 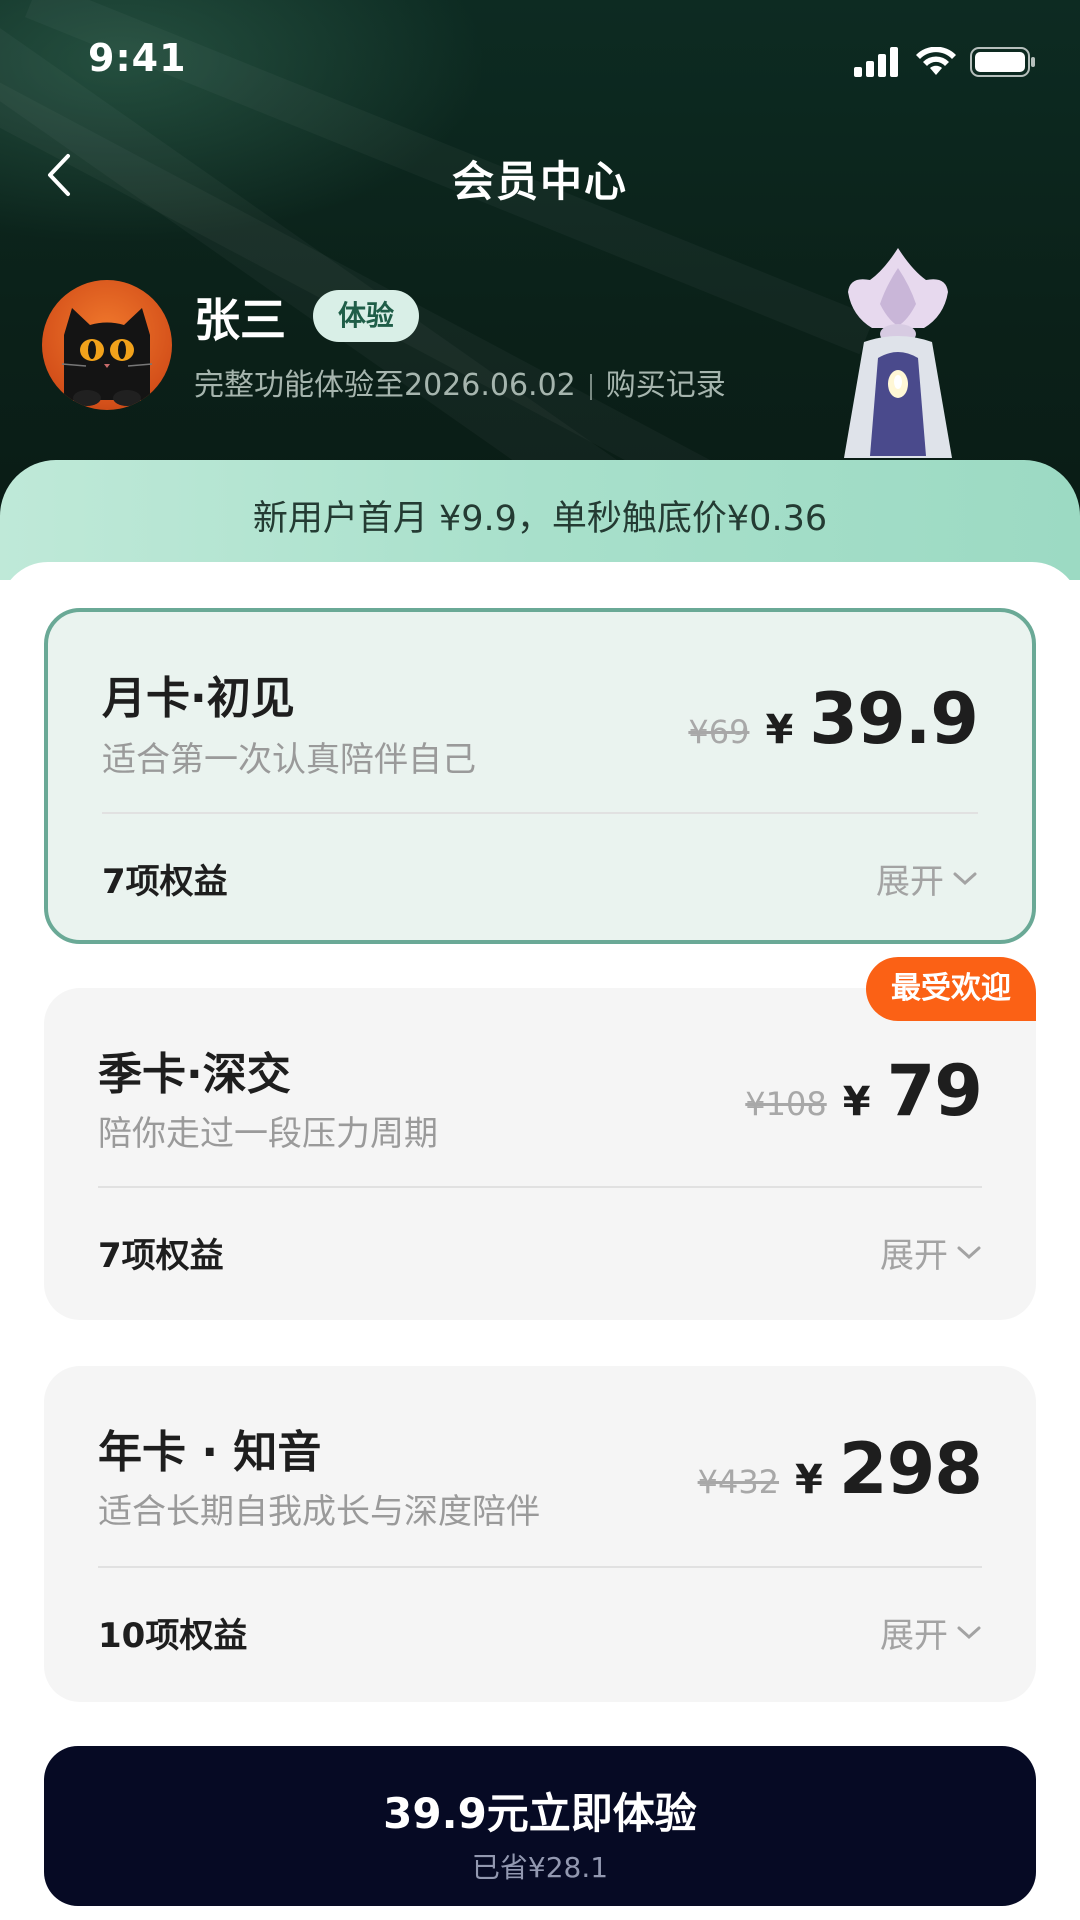 What do you see at coordinates (240, 320) in the screenshot?
I see `user-name: 张三` at bounding box center [240, 320].